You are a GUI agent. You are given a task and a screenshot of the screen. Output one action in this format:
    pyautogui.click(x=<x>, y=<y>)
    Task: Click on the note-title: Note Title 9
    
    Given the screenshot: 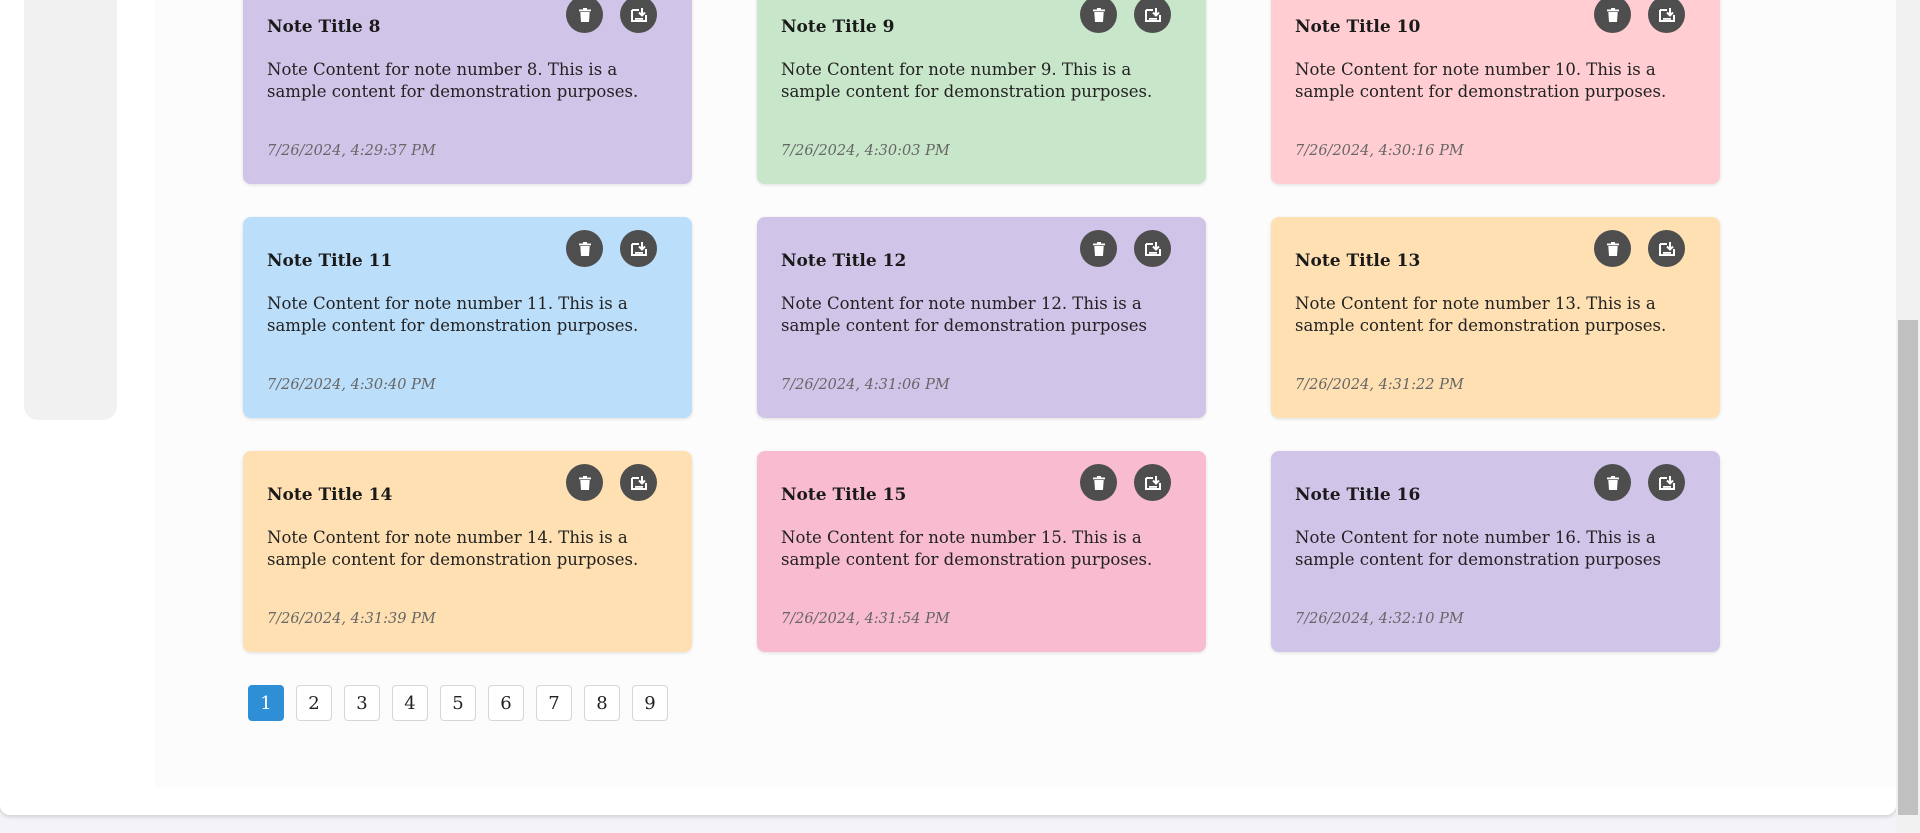 What is the action you would take?
    pyautogui.click(x=838, y=27)
    